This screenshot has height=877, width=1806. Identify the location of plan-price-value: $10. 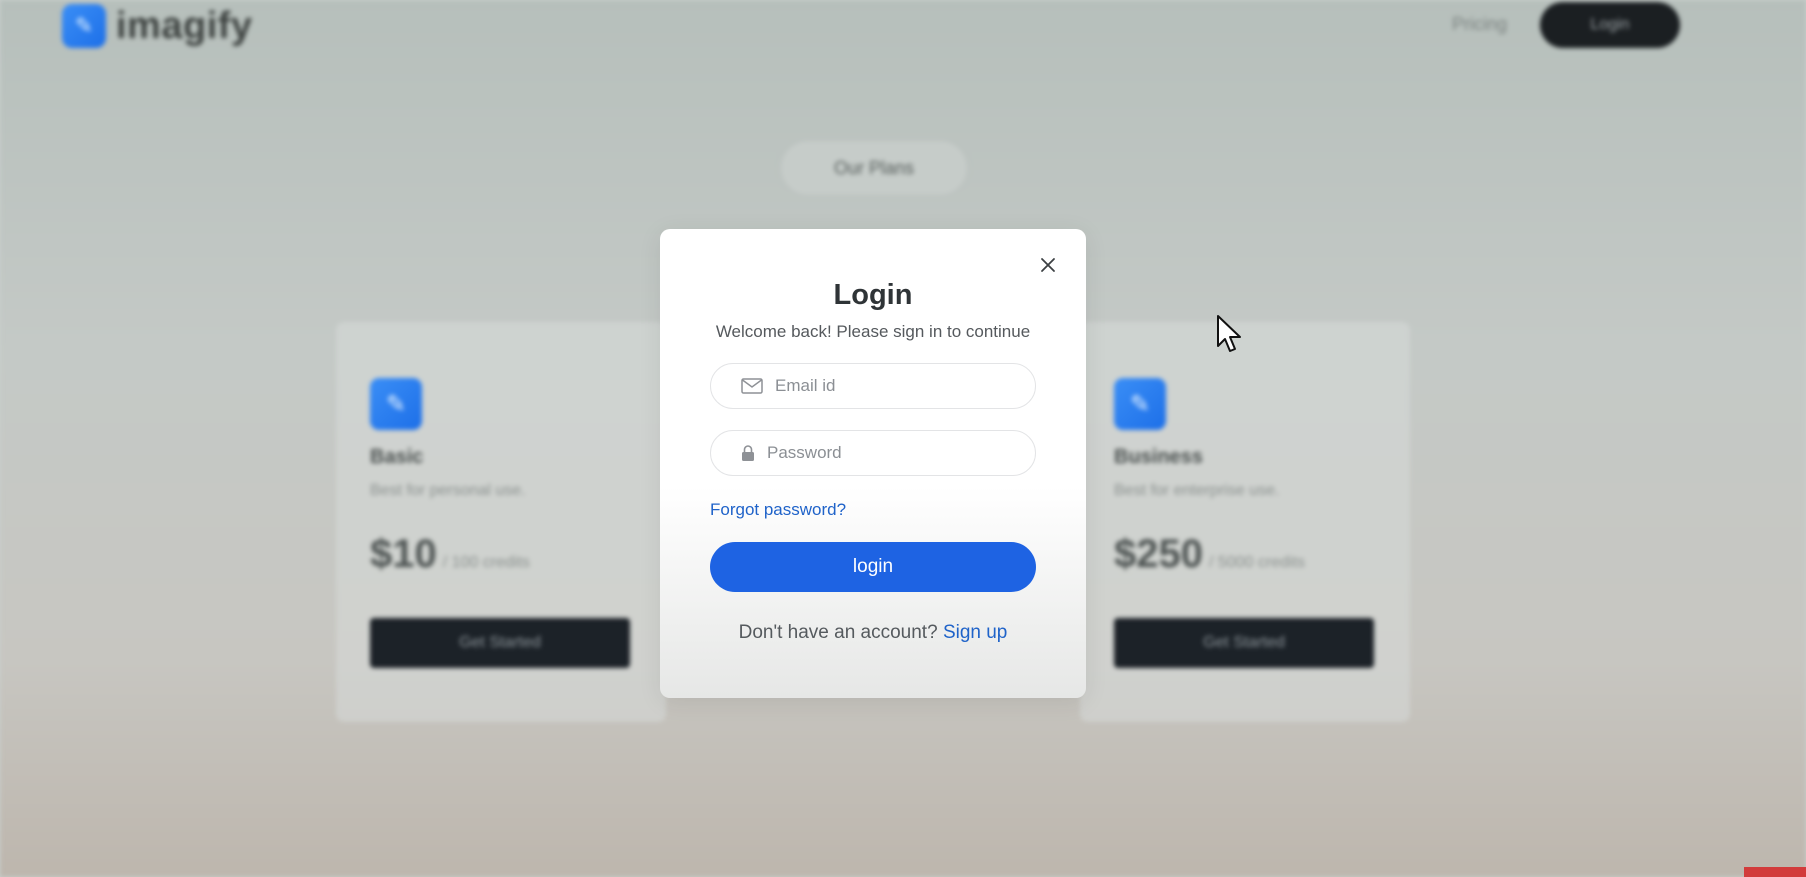
(403, 554).